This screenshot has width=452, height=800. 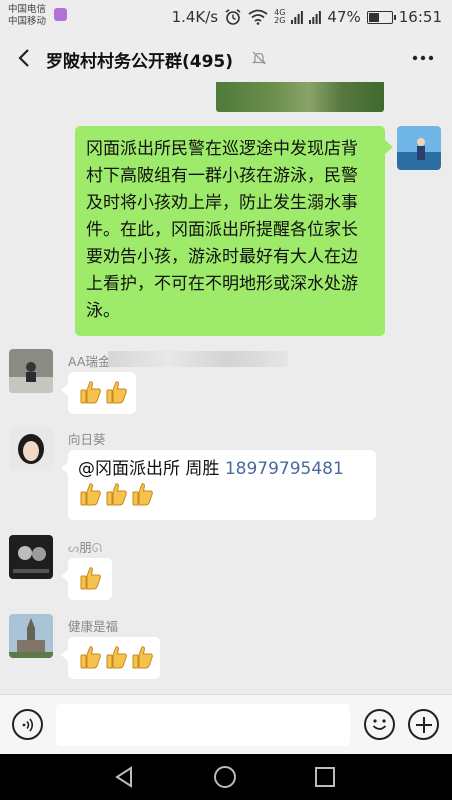 I want to click on mention-line: @冈面派出所 周胜 18979795481, so click(x=222, y=469).